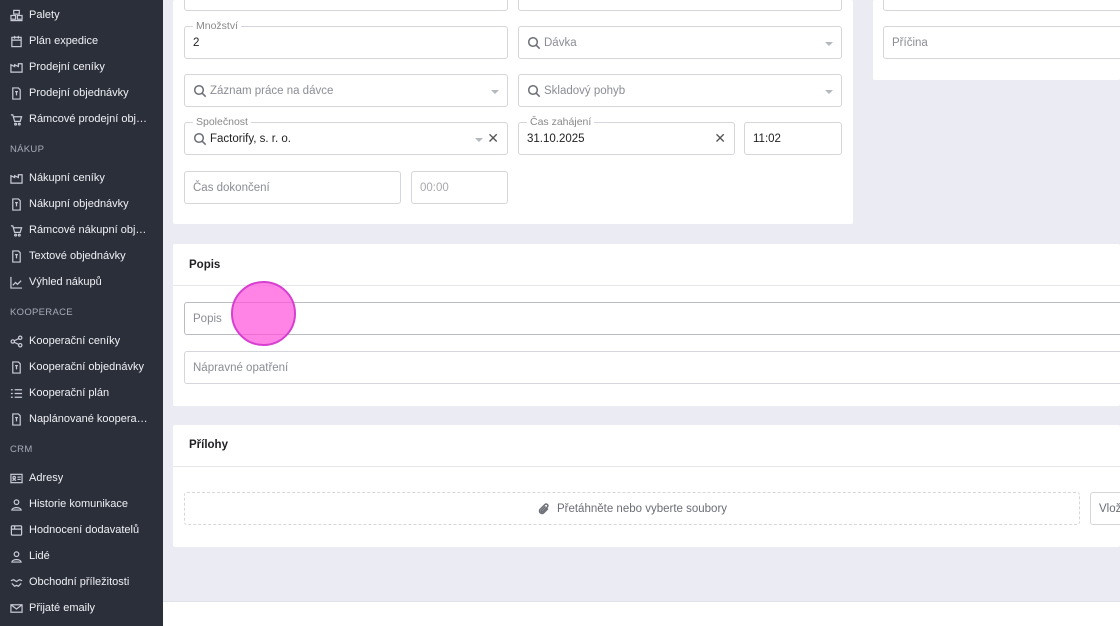 The height and width of the screenshot is (626, 1120). Describe the element at coordinates (16, 178) in the screenshot. I see `pricelist-icon` at that location.